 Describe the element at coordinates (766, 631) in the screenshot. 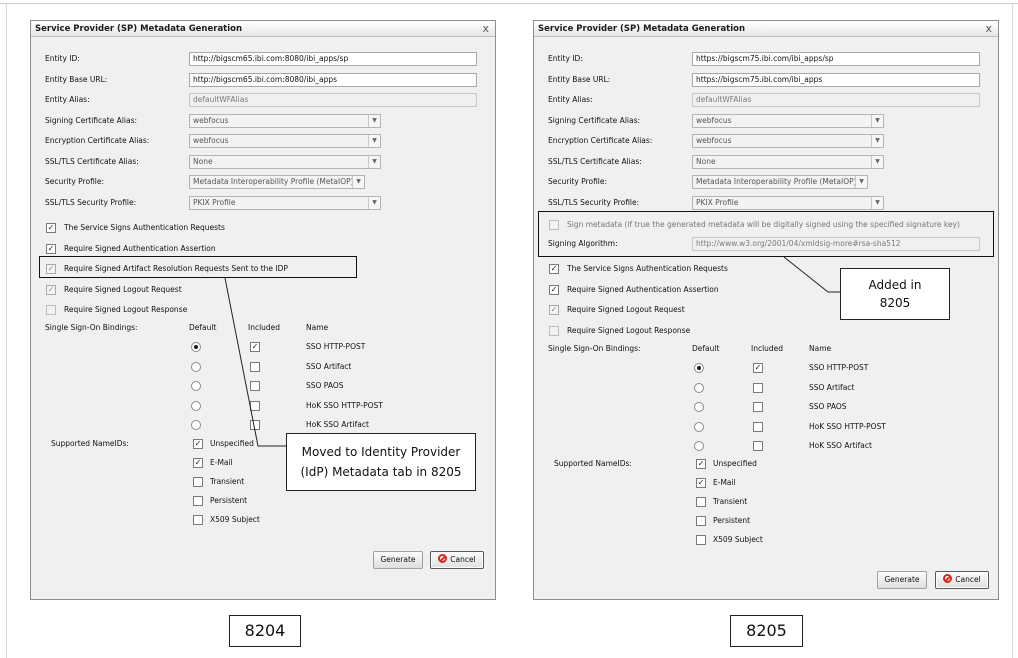

I see `version-label-8205: 8205` at that location.